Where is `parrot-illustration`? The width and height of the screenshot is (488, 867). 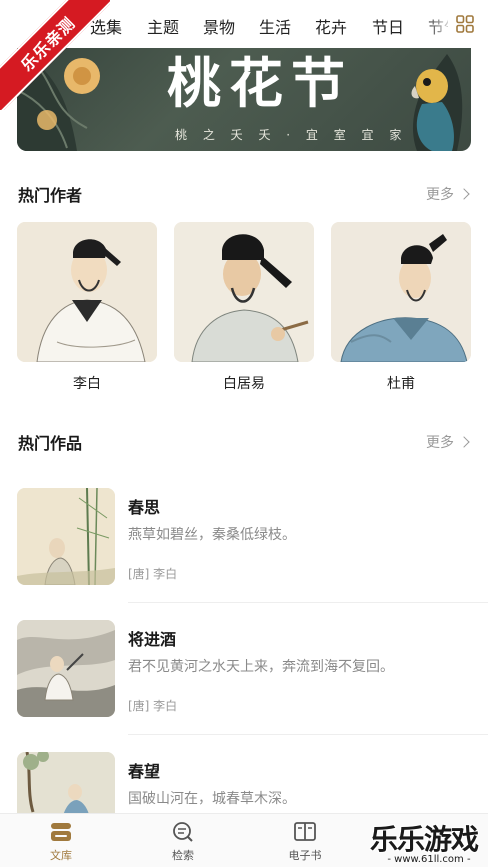
parrot-illustration is located at coordinates (437, 102).